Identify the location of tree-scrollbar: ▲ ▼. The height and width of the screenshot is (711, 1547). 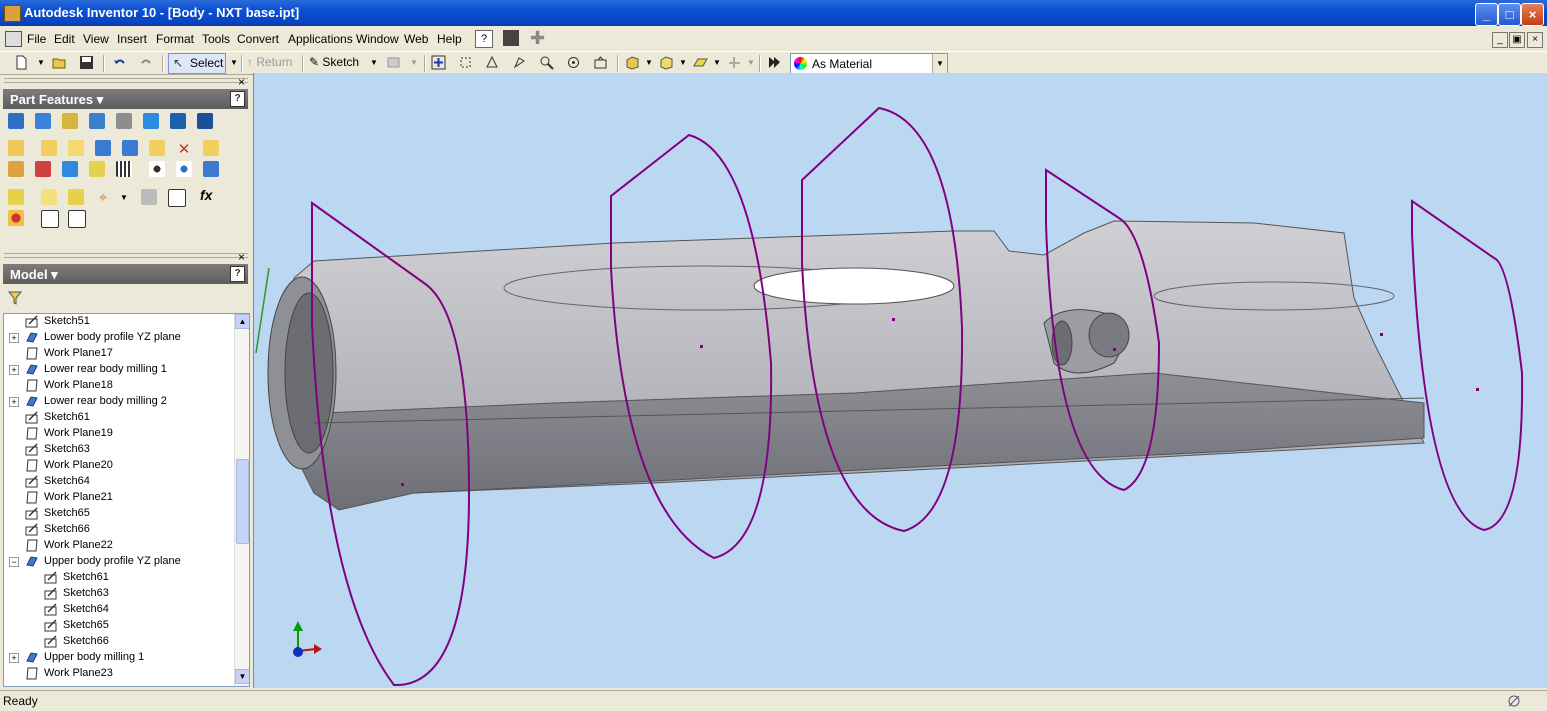
(241, 500).